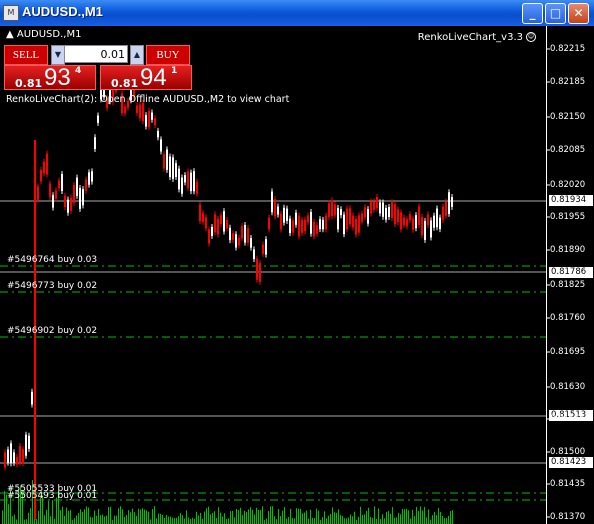  I want to click on order-label-3: #5496902 buy 0.02, so click(52, 331).